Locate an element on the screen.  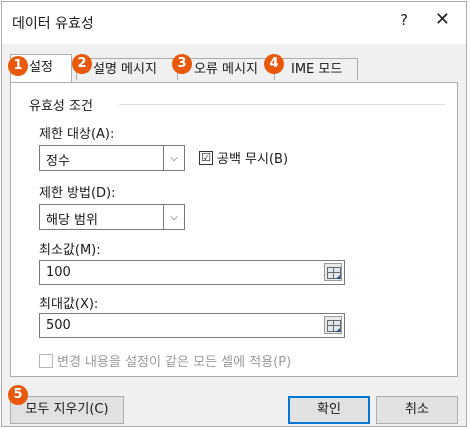
data-label: 제한 방법(D): is located at coordinates (77, 193).